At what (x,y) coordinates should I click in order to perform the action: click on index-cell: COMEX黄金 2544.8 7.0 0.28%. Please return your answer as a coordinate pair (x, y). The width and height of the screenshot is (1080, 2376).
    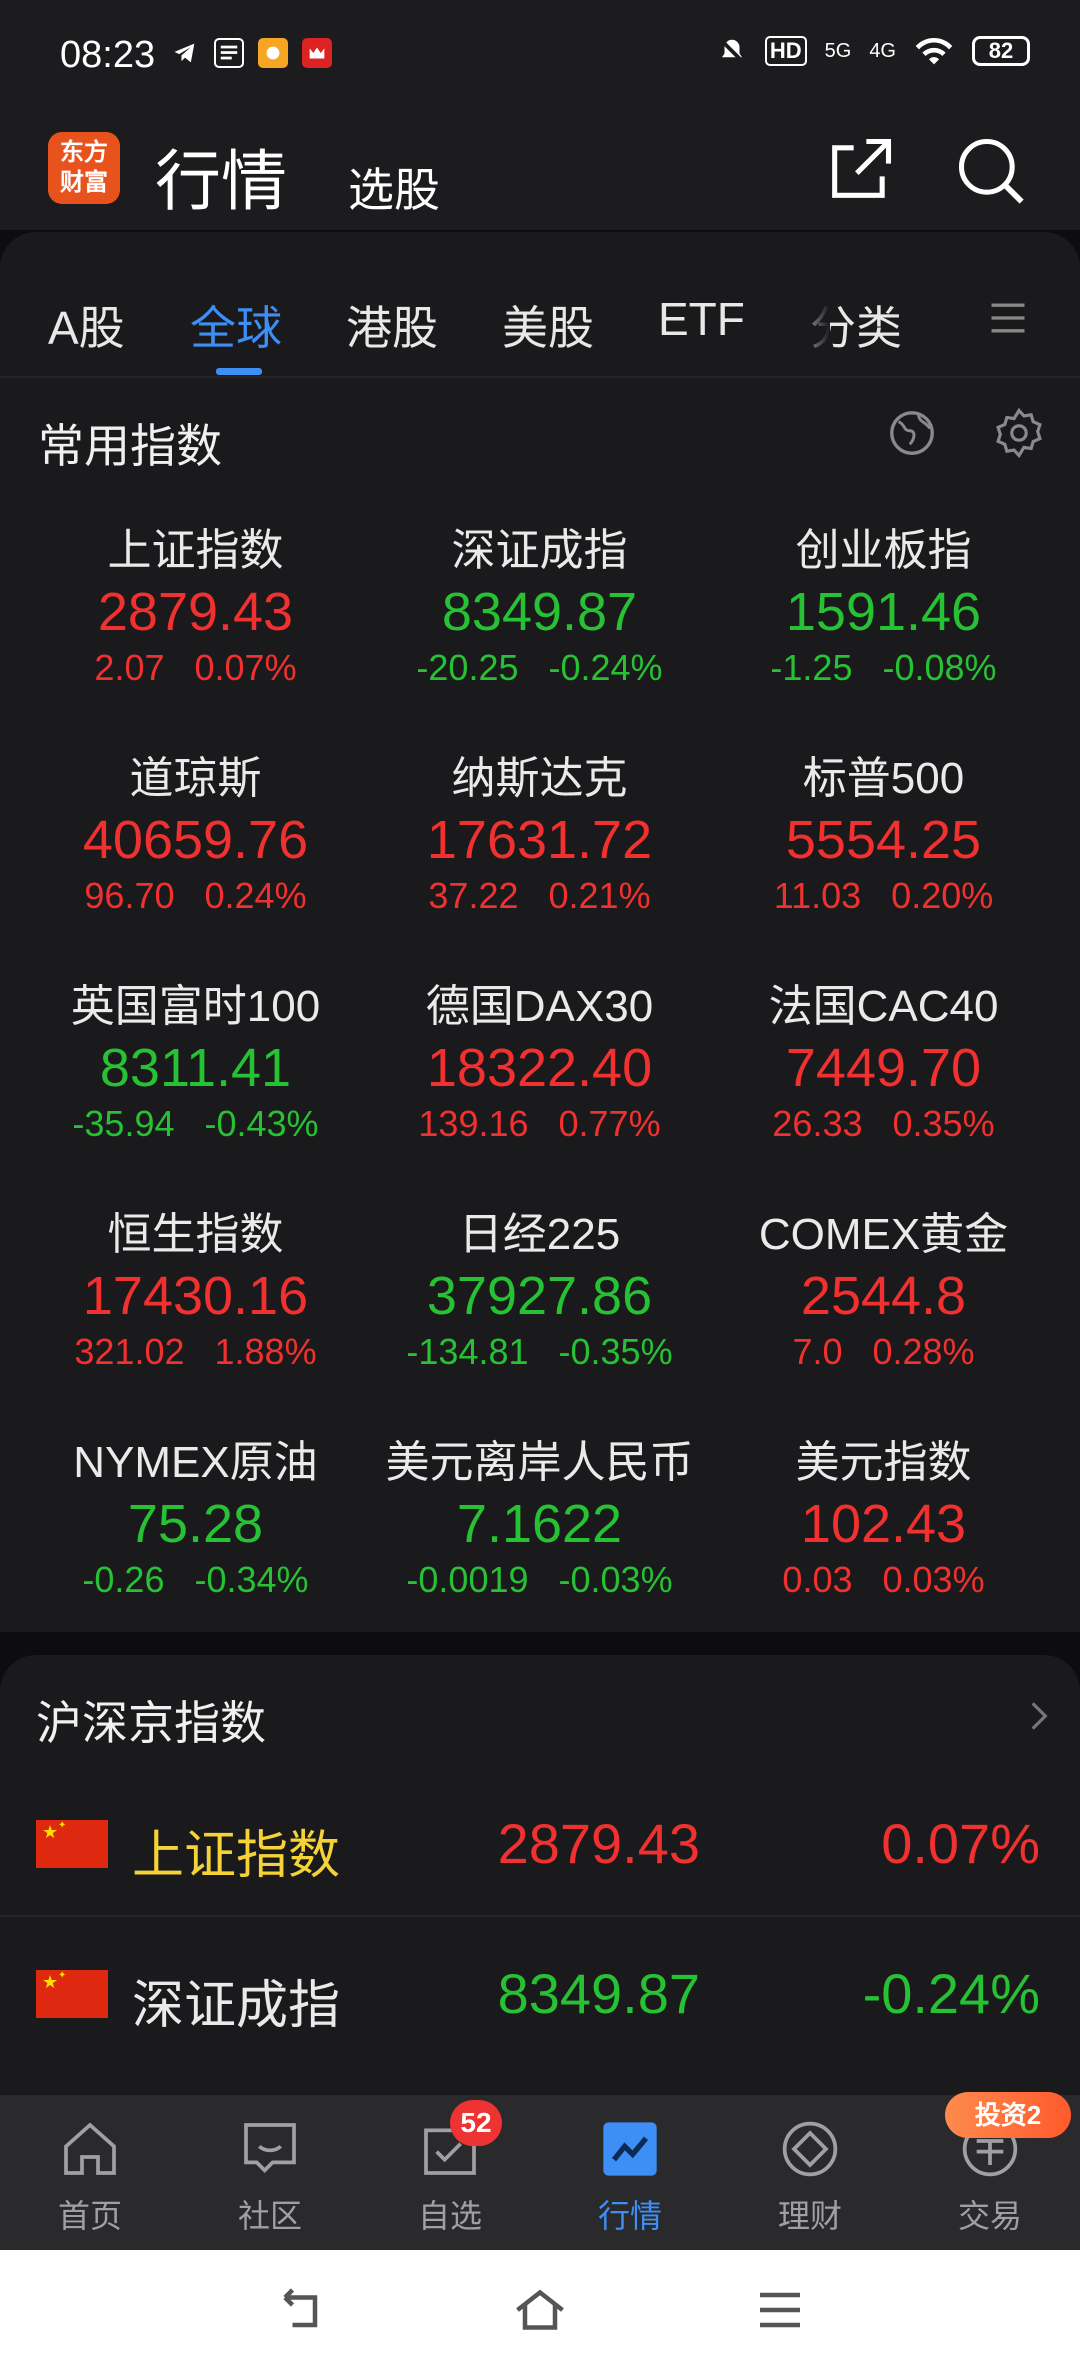
    Looking at the image, I should click on (883, 1291).